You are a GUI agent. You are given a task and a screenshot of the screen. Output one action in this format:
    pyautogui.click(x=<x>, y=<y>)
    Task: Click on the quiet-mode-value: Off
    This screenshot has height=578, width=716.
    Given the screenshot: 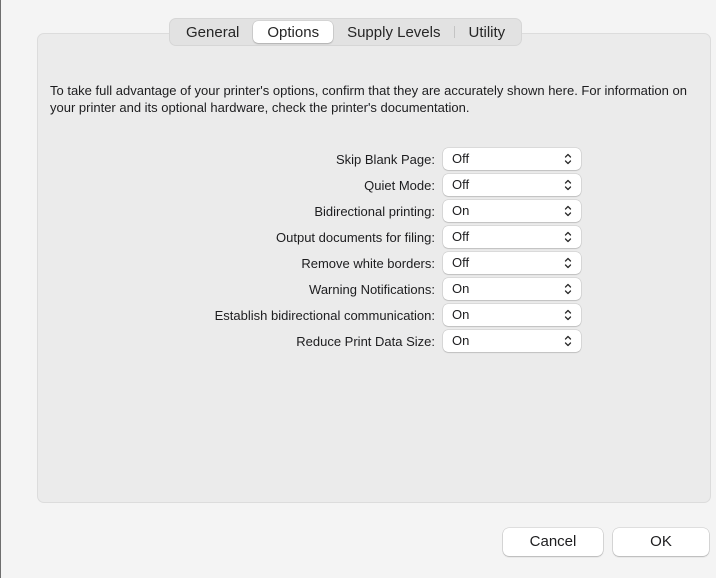 What is the action you would take?
    pyautogui.click(x=461, y=184)
    